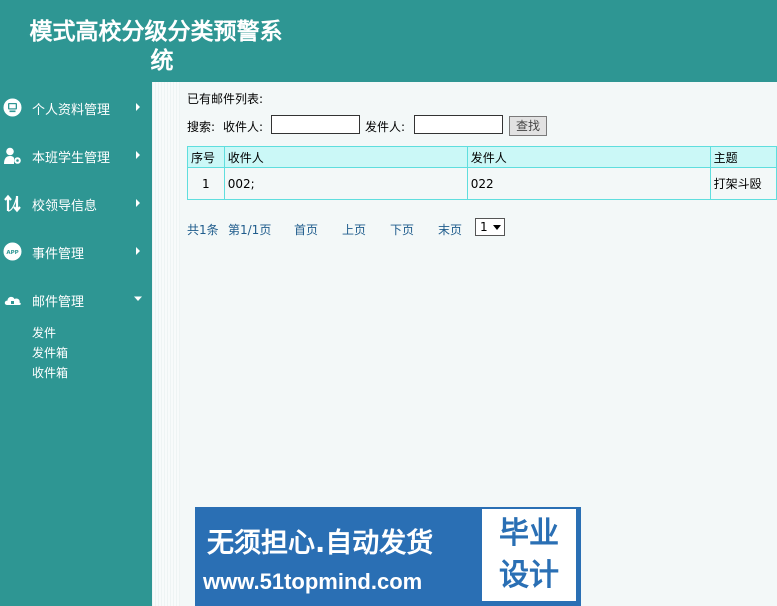 The image size is (777, 606). I want to click on sender-search-input, so click(458, 124).